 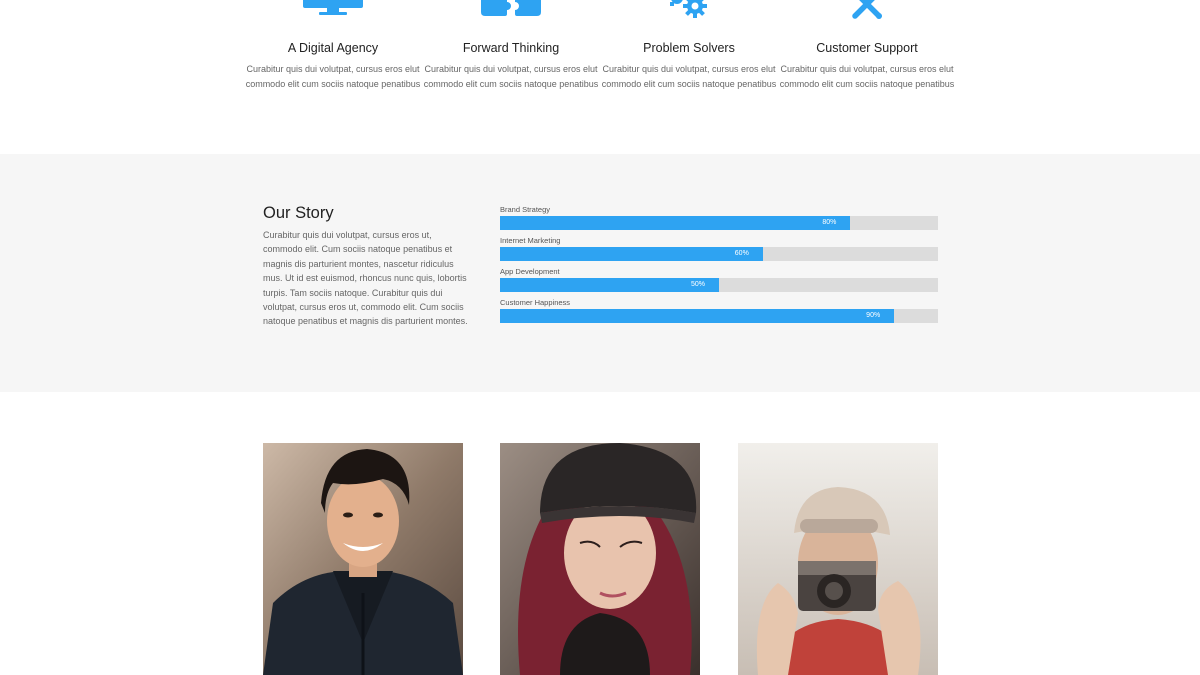 What do you see at coordinates (689, 15) in the screenshot?
I see `gears-icon` at bounding box center [689, 15].